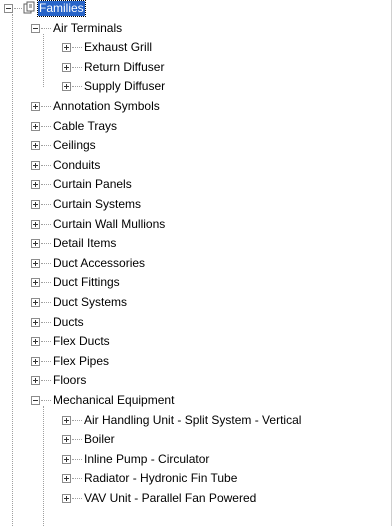 The width and height of the screenshot is (392, 526). Describe the element at coordinates (29, 7) in the screenshot. I see `family-folder-icon` at that location.